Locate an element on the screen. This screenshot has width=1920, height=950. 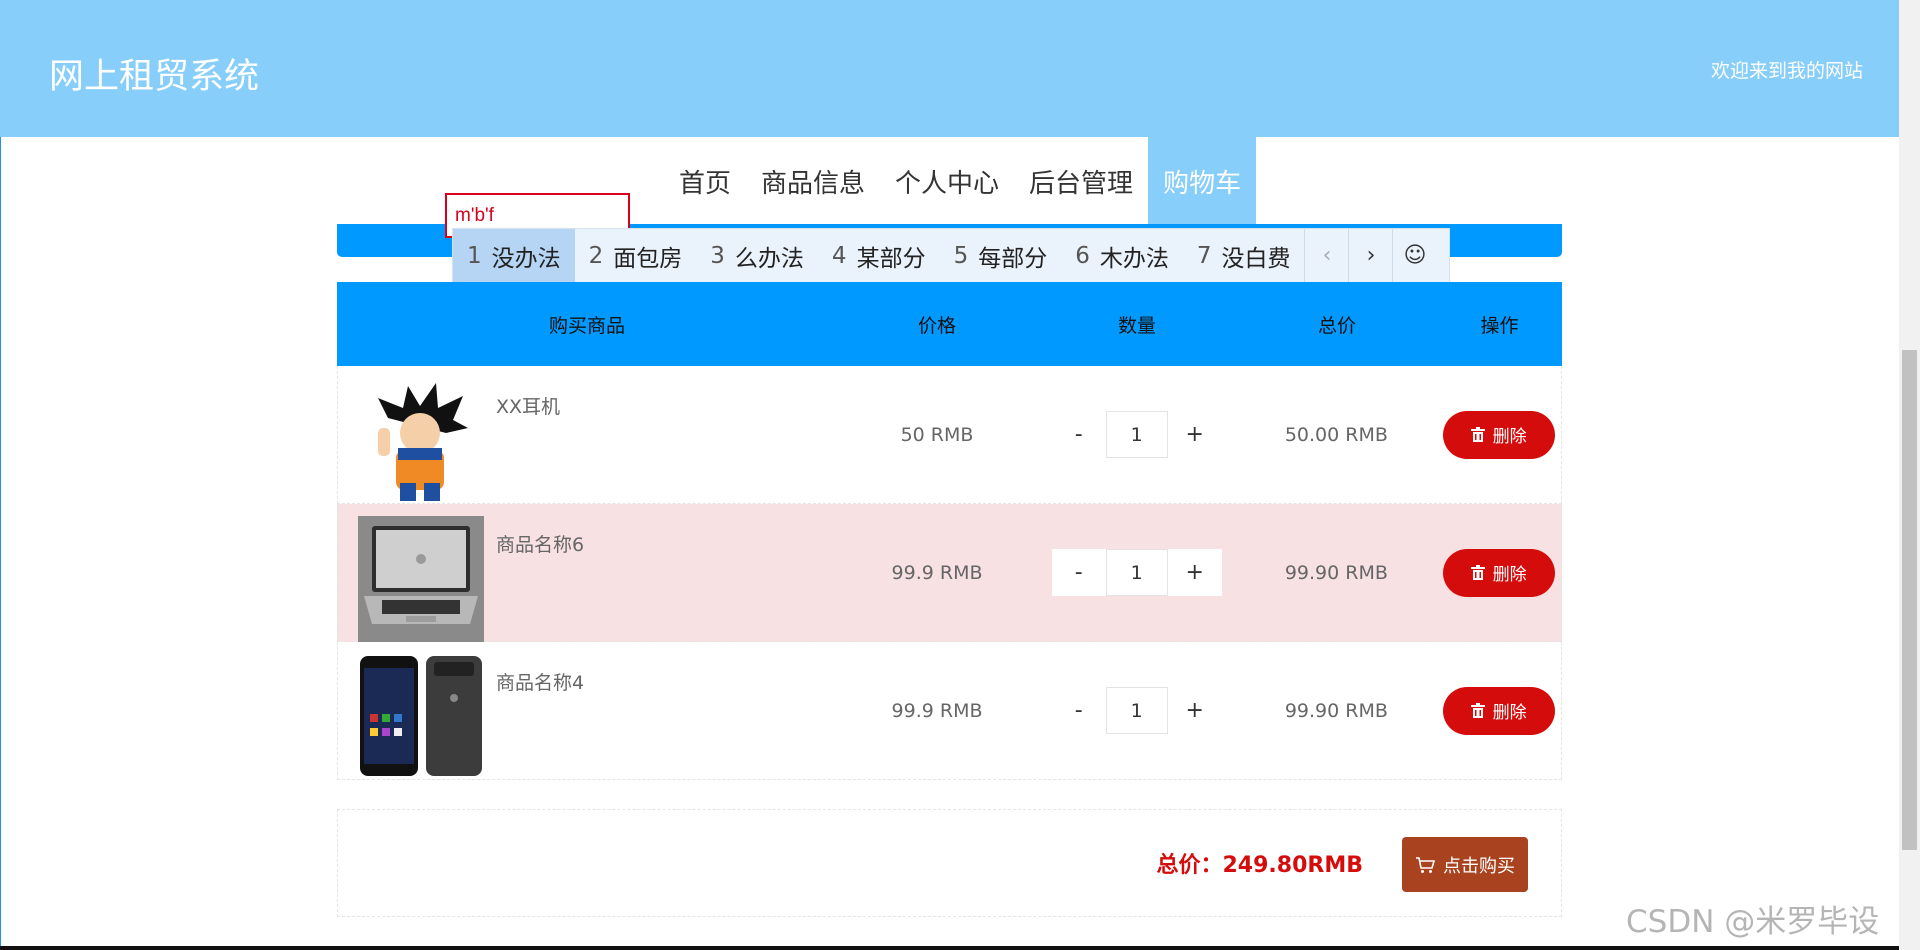
cart-total-text: 总价：249.80RMB is located at coordinates (1260, 865).